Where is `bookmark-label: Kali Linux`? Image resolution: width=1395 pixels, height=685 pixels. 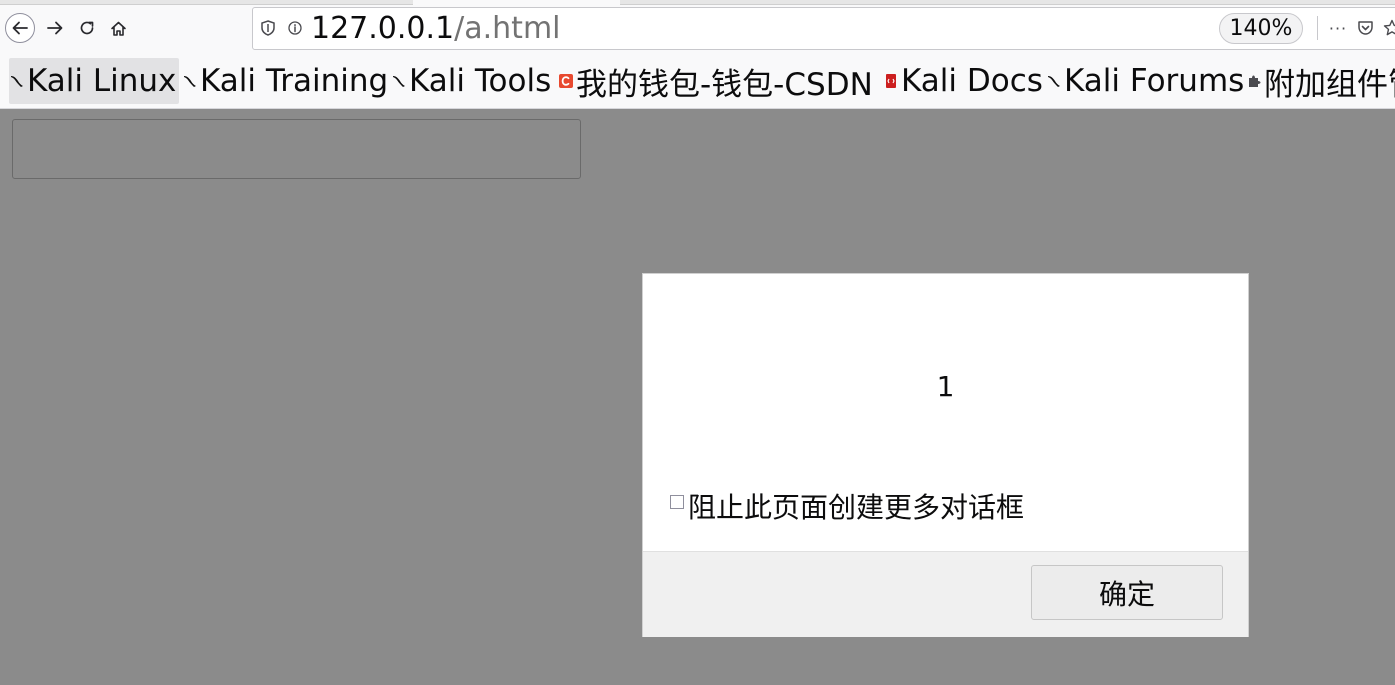
bookmark-label: Kali Linux is located at coordinates (102, 81).